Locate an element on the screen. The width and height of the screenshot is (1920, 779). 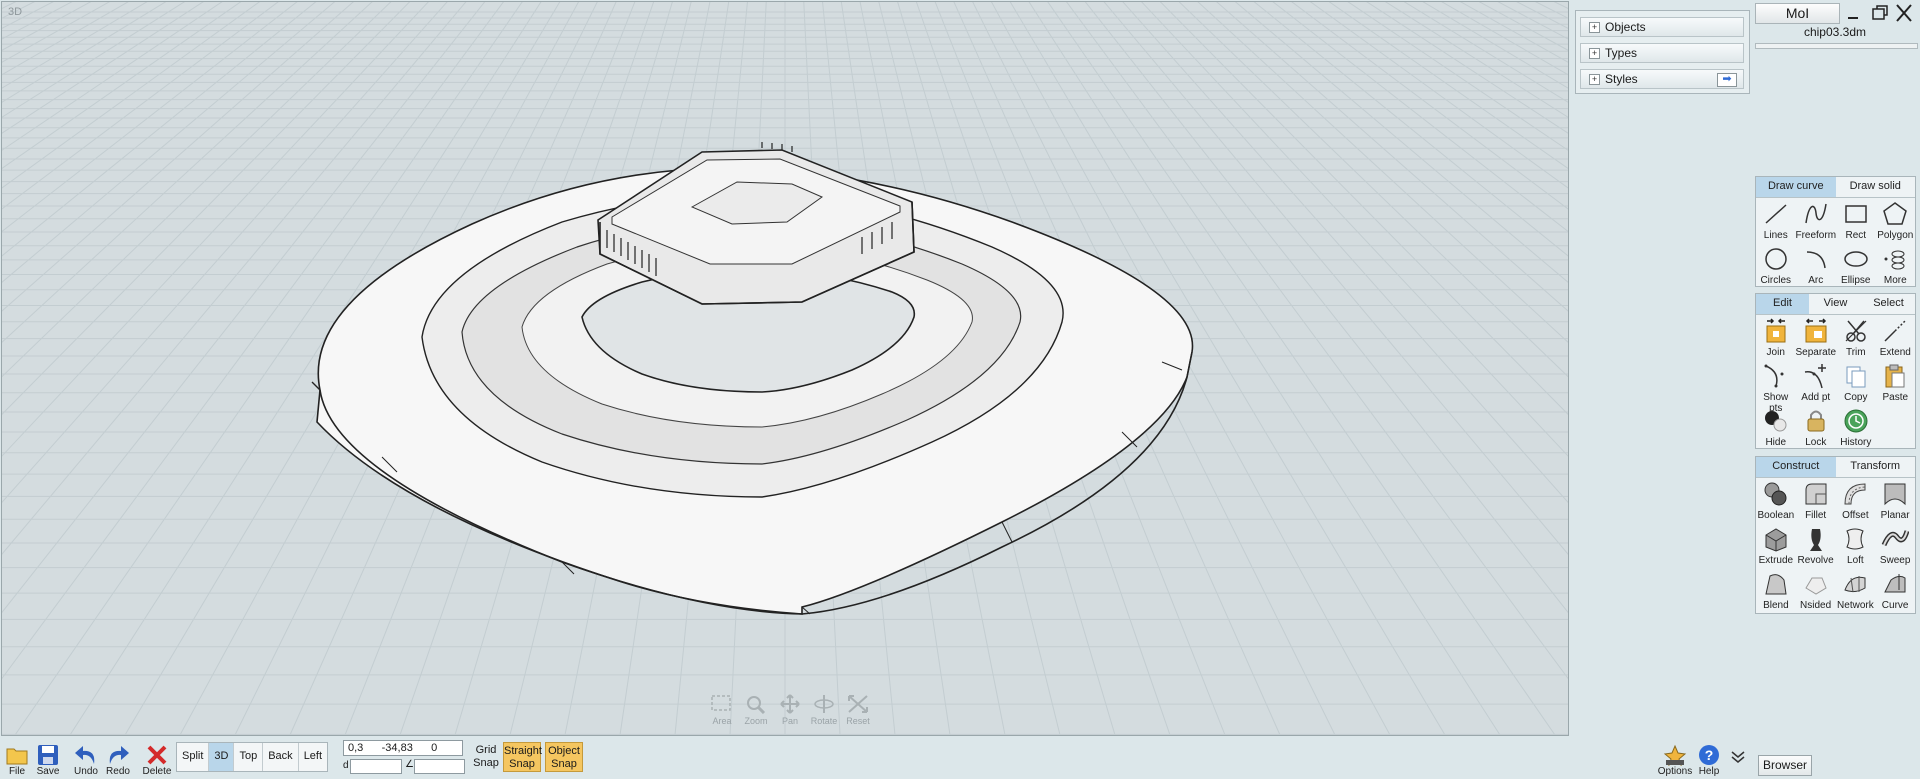
tool-extrude: Extrude is located at coordinates (1776, 545).